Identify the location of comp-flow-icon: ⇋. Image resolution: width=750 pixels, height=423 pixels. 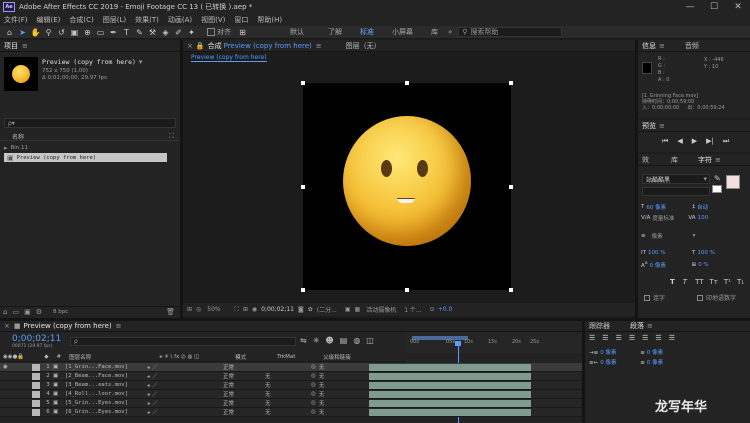
(303, 340).